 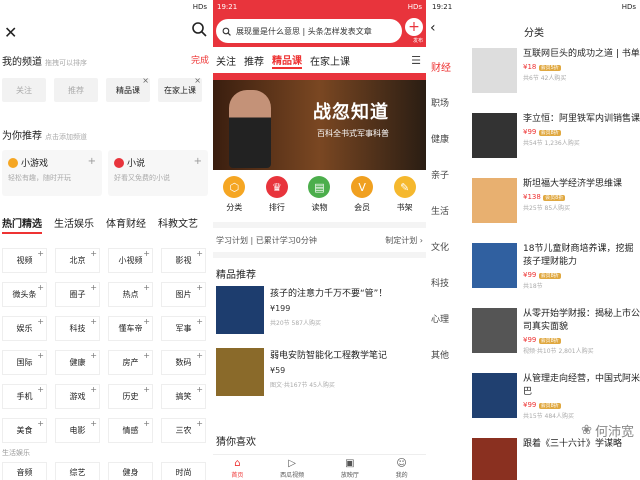 I want to click on shortcut-2: ▤ 读物, so click(x=319, y=199).